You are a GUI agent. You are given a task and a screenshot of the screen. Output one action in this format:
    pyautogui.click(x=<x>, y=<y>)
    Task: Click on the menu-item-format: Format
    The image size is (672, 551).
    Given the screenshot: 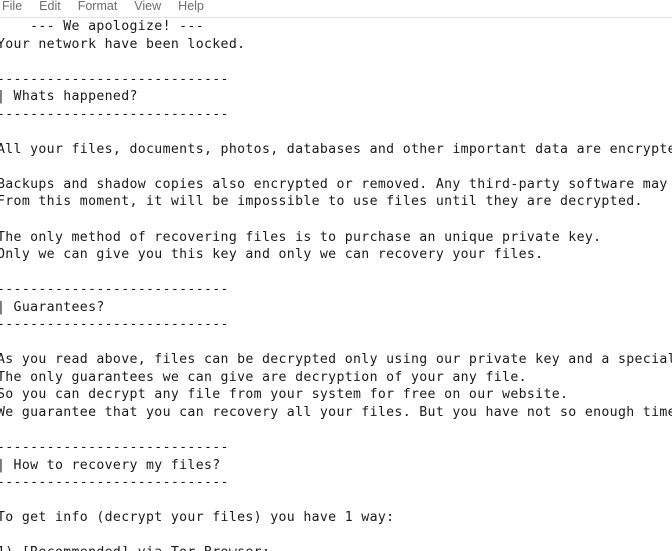 What is the action you would take?
    pyautogui.click(x=102, y=9)
    